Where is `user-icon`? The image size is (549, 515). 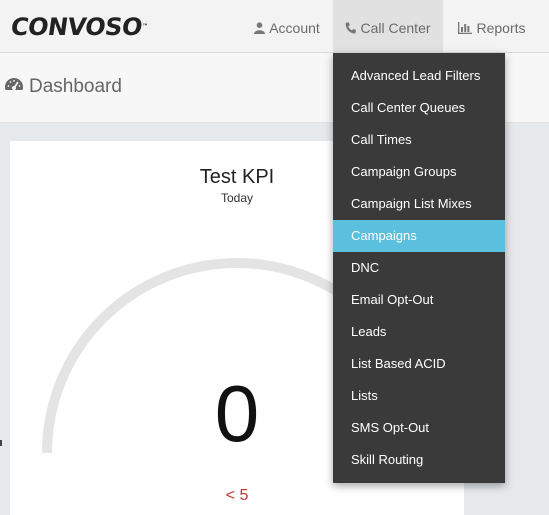 user-icon is located at coordinates (260, 29).